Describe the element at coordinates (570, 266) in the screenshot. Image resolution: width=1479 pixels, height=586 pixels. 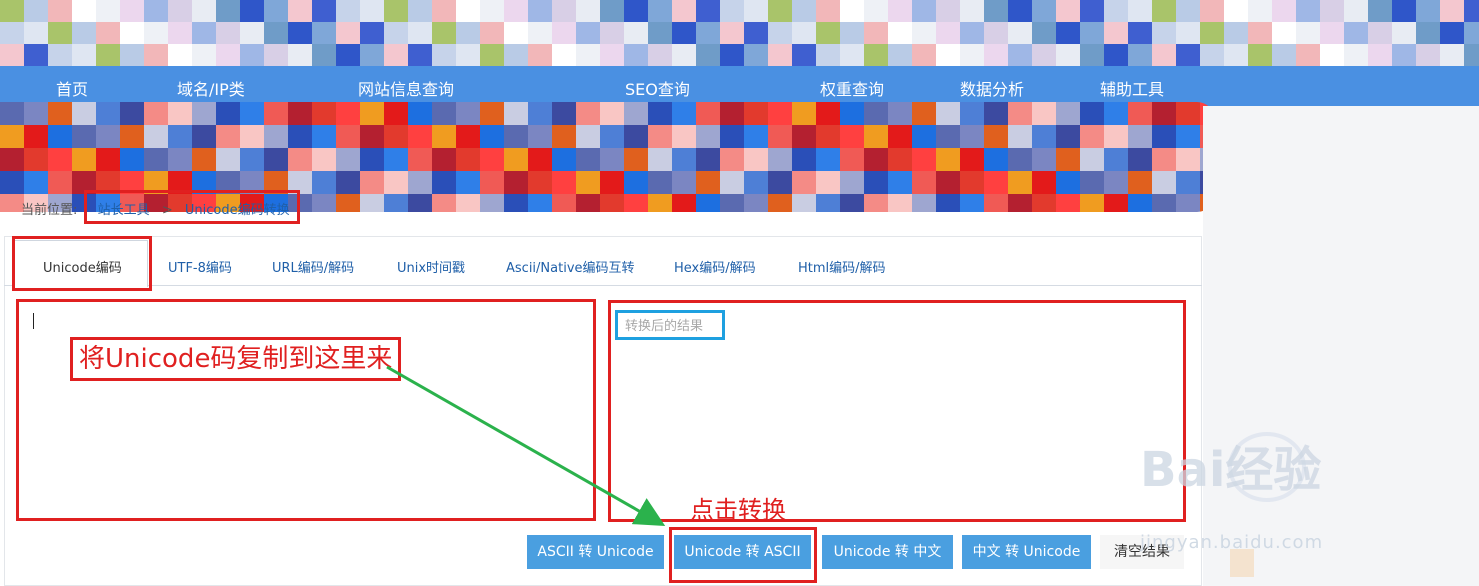
I see `tab-ascii-native: Ascii/Native编码互转` at that location.